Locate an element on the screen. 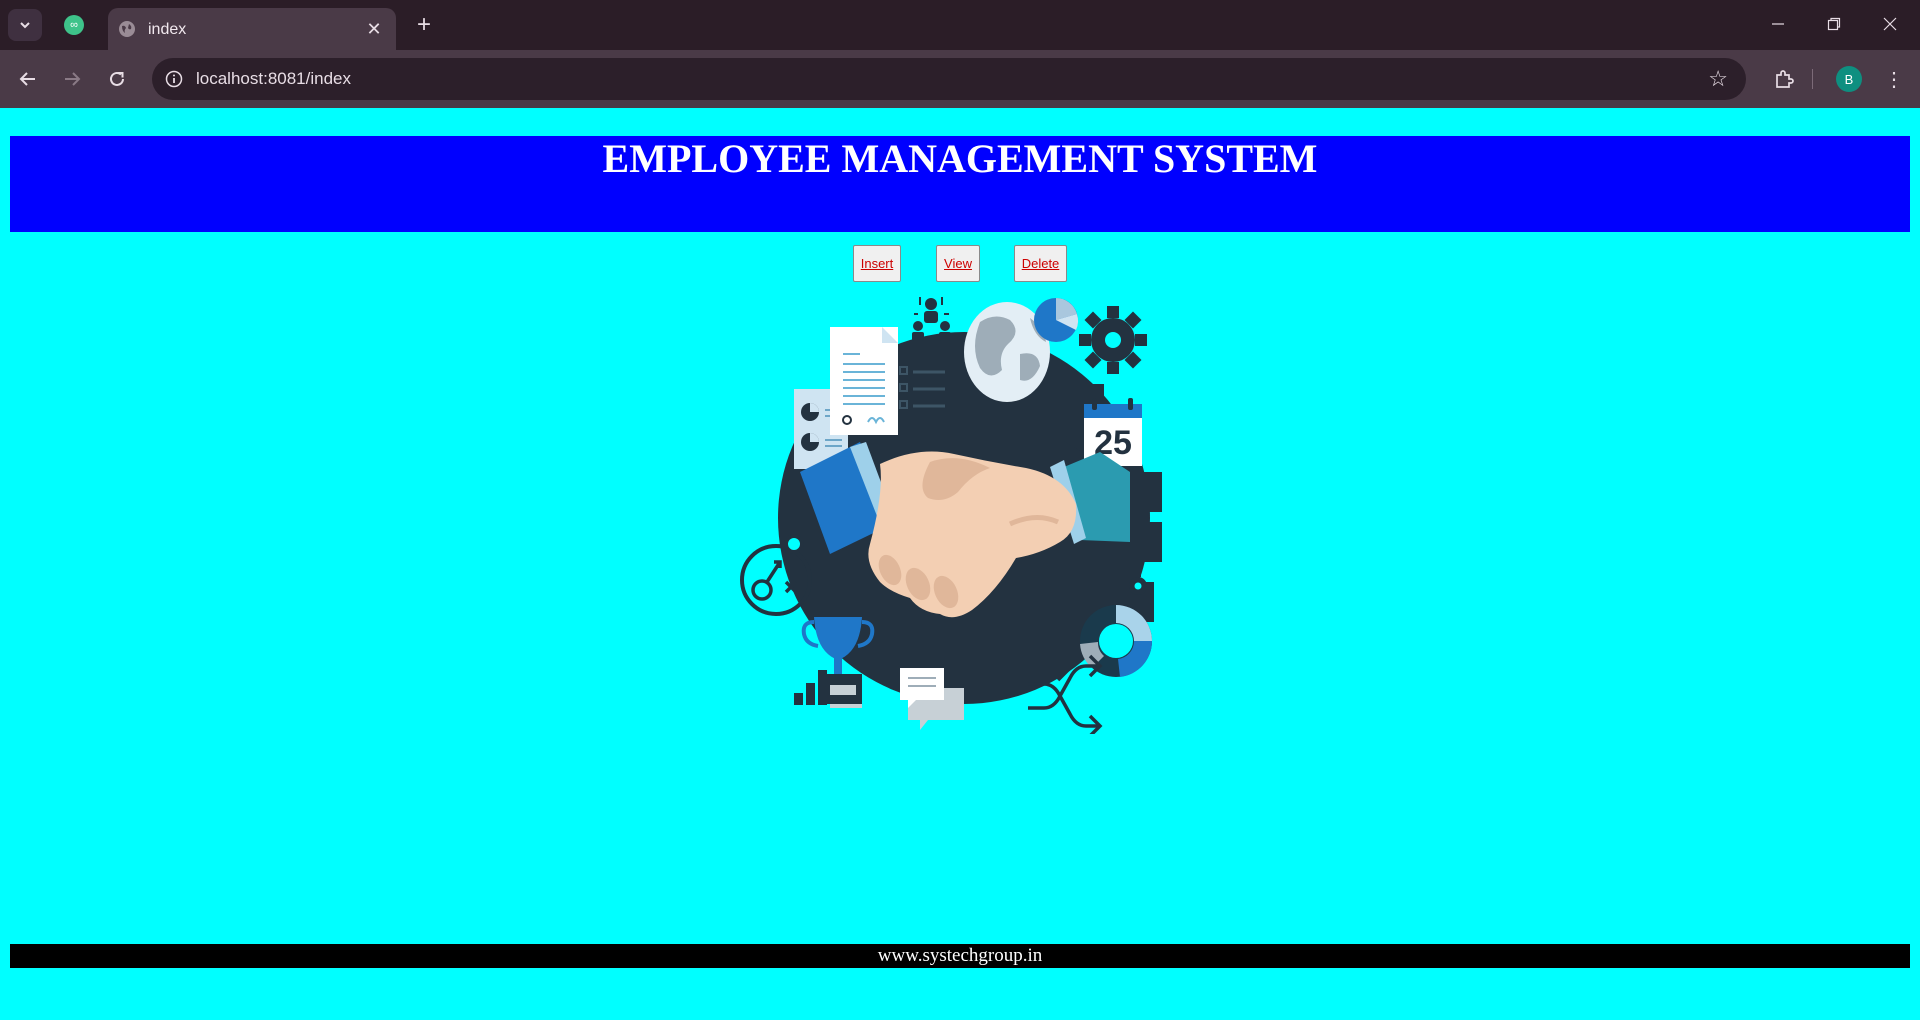 The height and width of the screenshot is (1020, 1920). reload-icon is located at coordinates (117, 78).